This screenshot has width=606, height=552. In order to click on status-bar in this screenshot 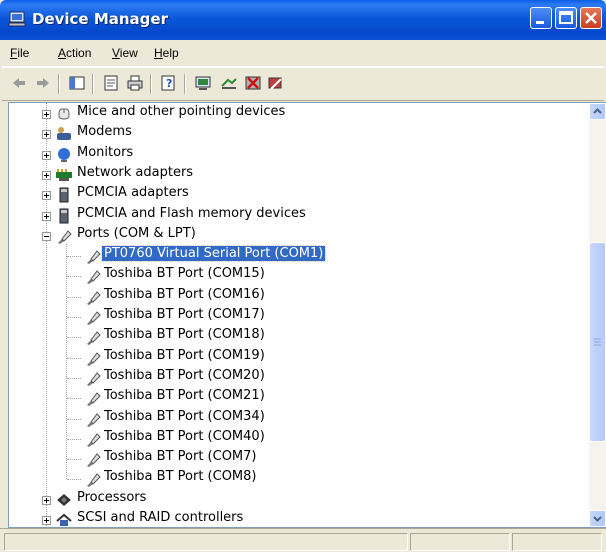, I will do `click(303, 540)`.